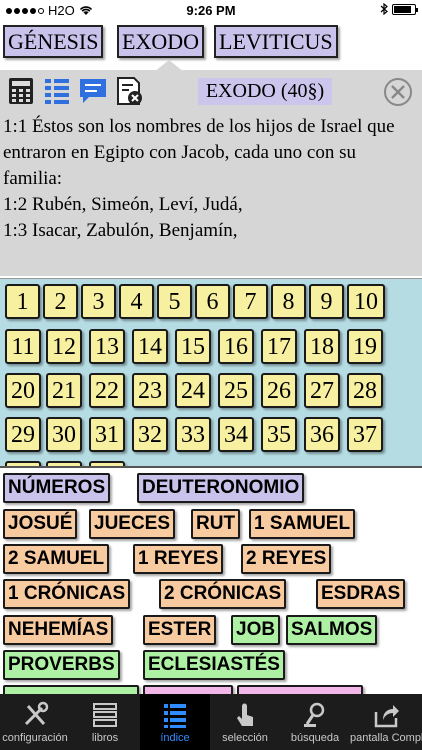  Describe the element at coordinates (35, 738) in the screenshot. I see `tab-label: configuración` at that location.